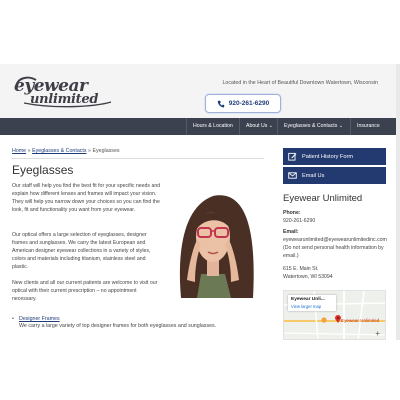 This screenshot has height=400, width=400. What do you see at coordinates (360, 320) in the screenshot?
I see `map-pin-label: Eyewear Unlimited` at bounding box center [360, 320].